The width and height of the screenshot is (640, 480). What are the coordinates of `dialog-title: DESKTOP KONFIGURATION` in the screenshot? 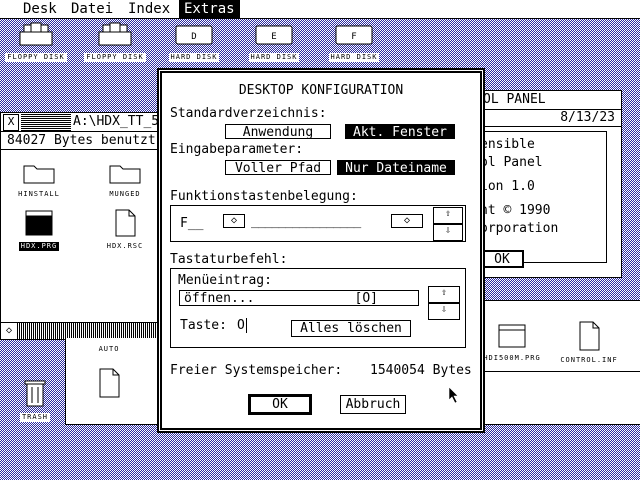 It's located at (321, 90).